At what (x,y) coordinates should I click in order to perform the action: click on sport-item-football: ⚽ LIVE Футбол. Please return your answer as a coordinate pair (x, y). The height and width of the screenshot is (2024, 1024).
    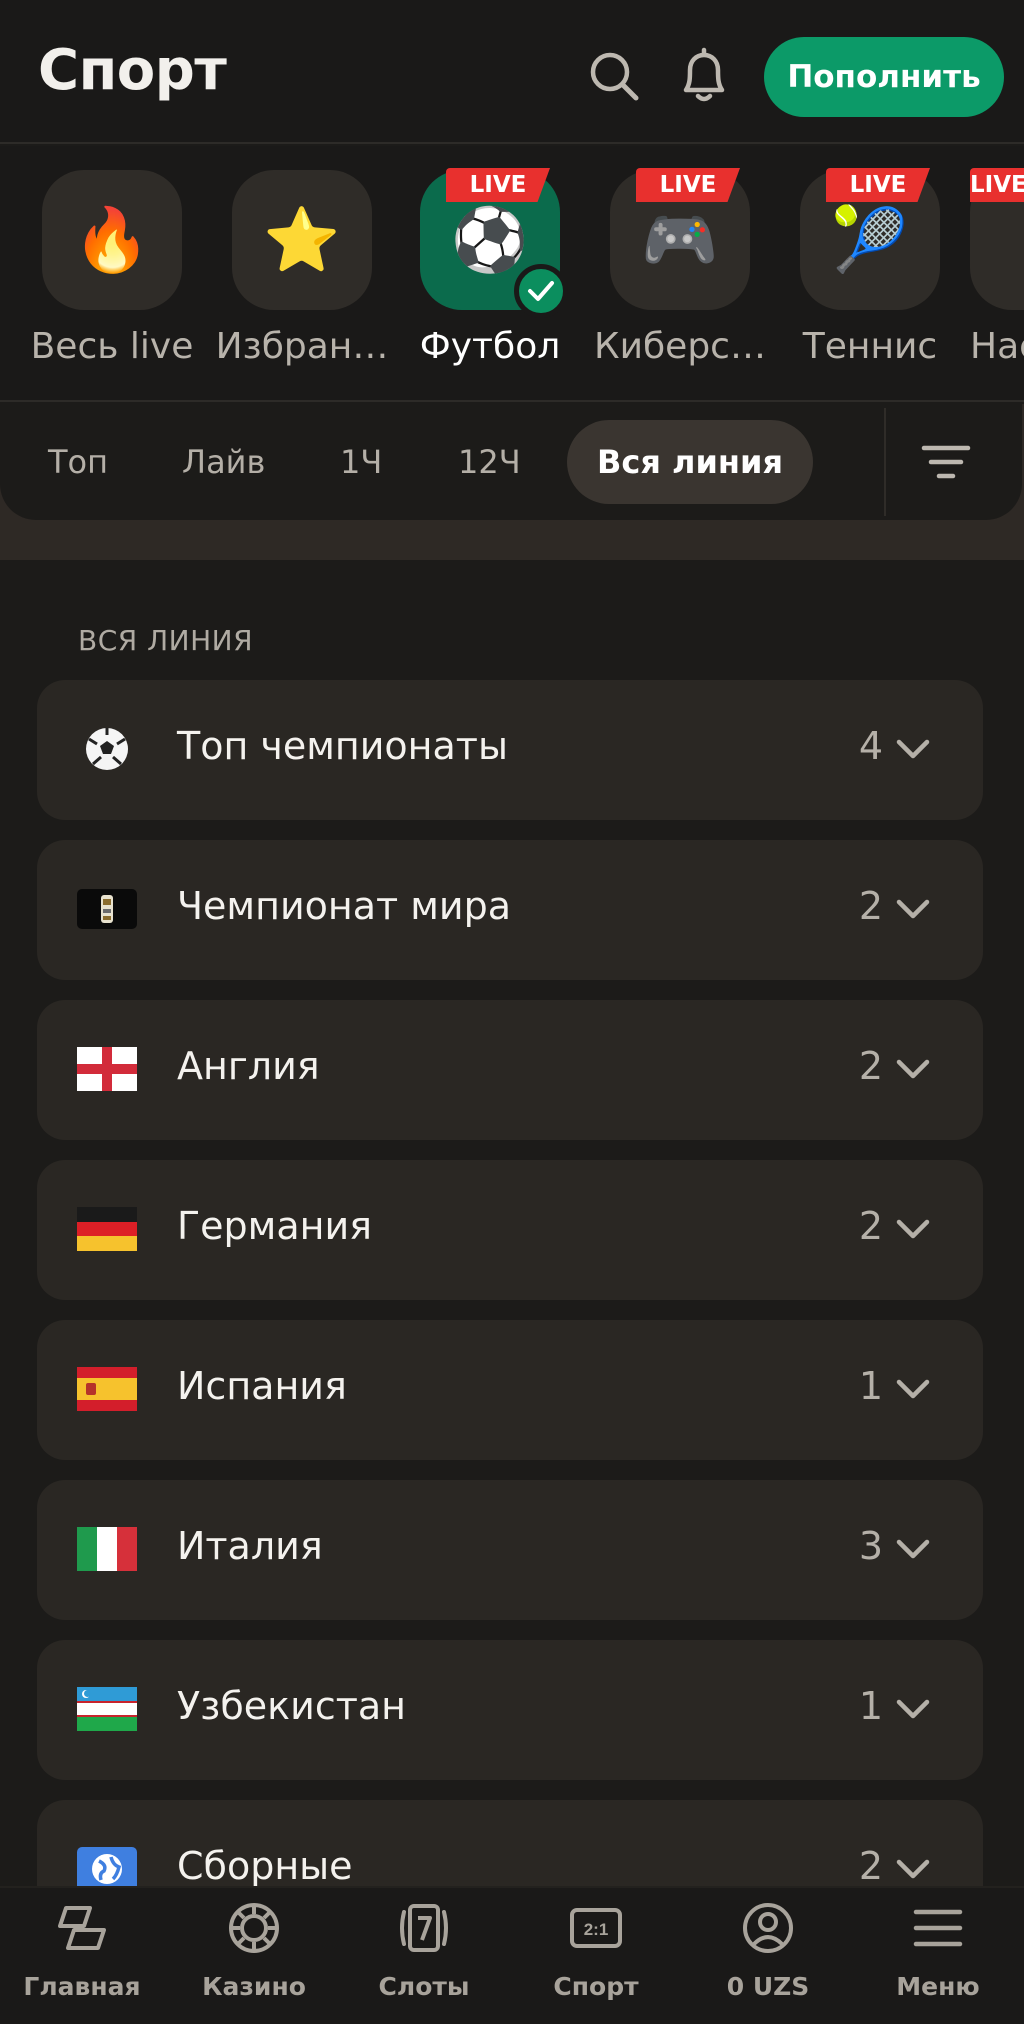
    Looking at the image, I should click on (490, 267).